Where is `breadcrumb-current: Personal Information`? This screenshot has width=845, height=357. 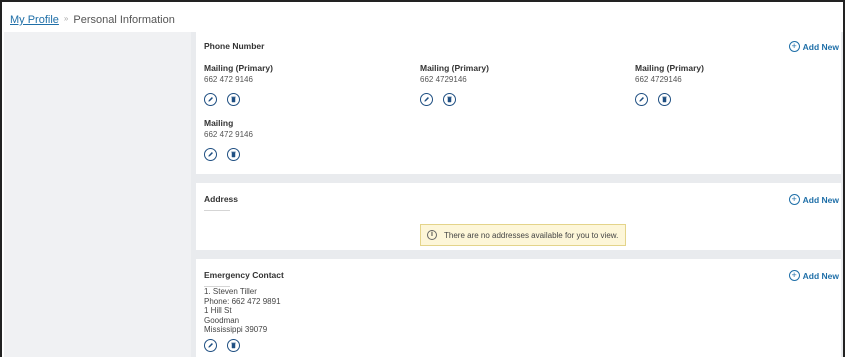 breadcrumb-current: Personal Information is located at coordinates (124, 20).